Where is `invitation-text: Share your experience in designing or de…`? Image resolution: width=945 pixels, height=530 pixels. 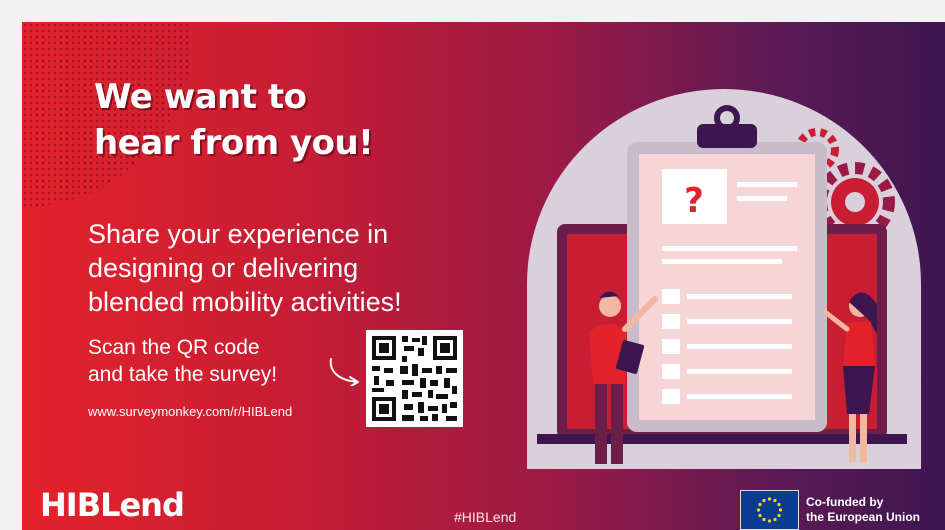
invitation-text: Share your experience in designing or de… is located at coordinates (245, 268).